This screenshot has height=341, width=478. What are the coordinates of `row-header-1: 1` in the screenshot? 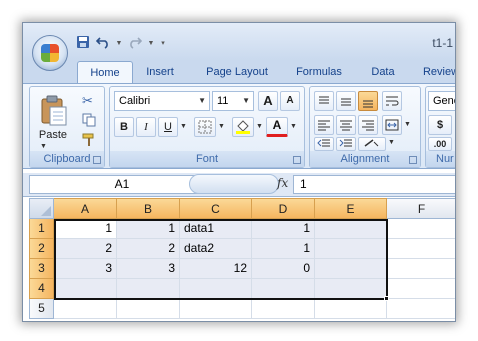 It's located at (41, 229).